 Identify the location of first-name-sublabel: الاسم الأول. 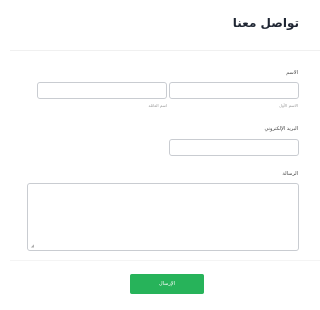
(288, 105).